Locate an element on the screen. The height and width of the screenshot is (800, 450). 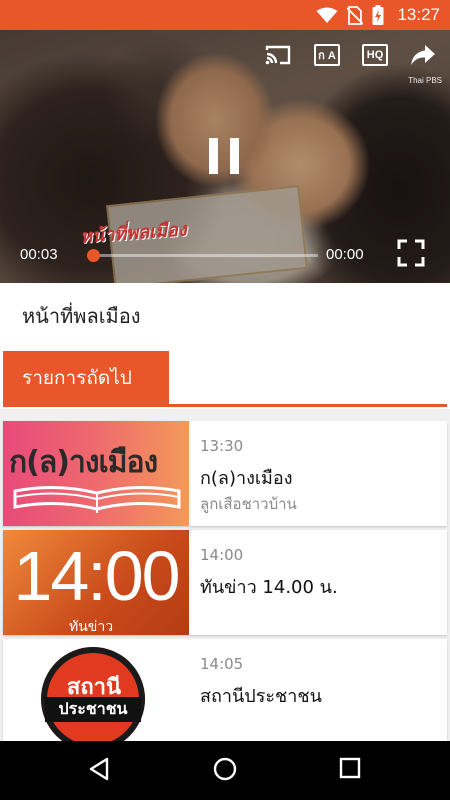
hq-quality-icon: HQ is located at coordinates (375, 55).